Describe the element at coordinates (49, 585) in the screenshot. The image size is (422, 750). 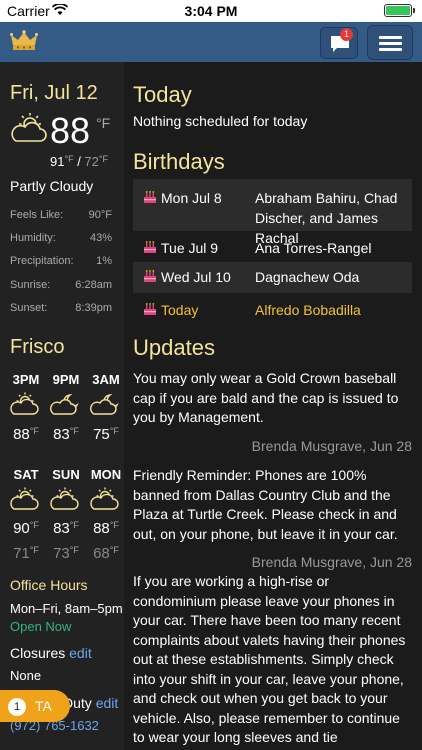
I see `office-hours-title: Office Hours` at that location.